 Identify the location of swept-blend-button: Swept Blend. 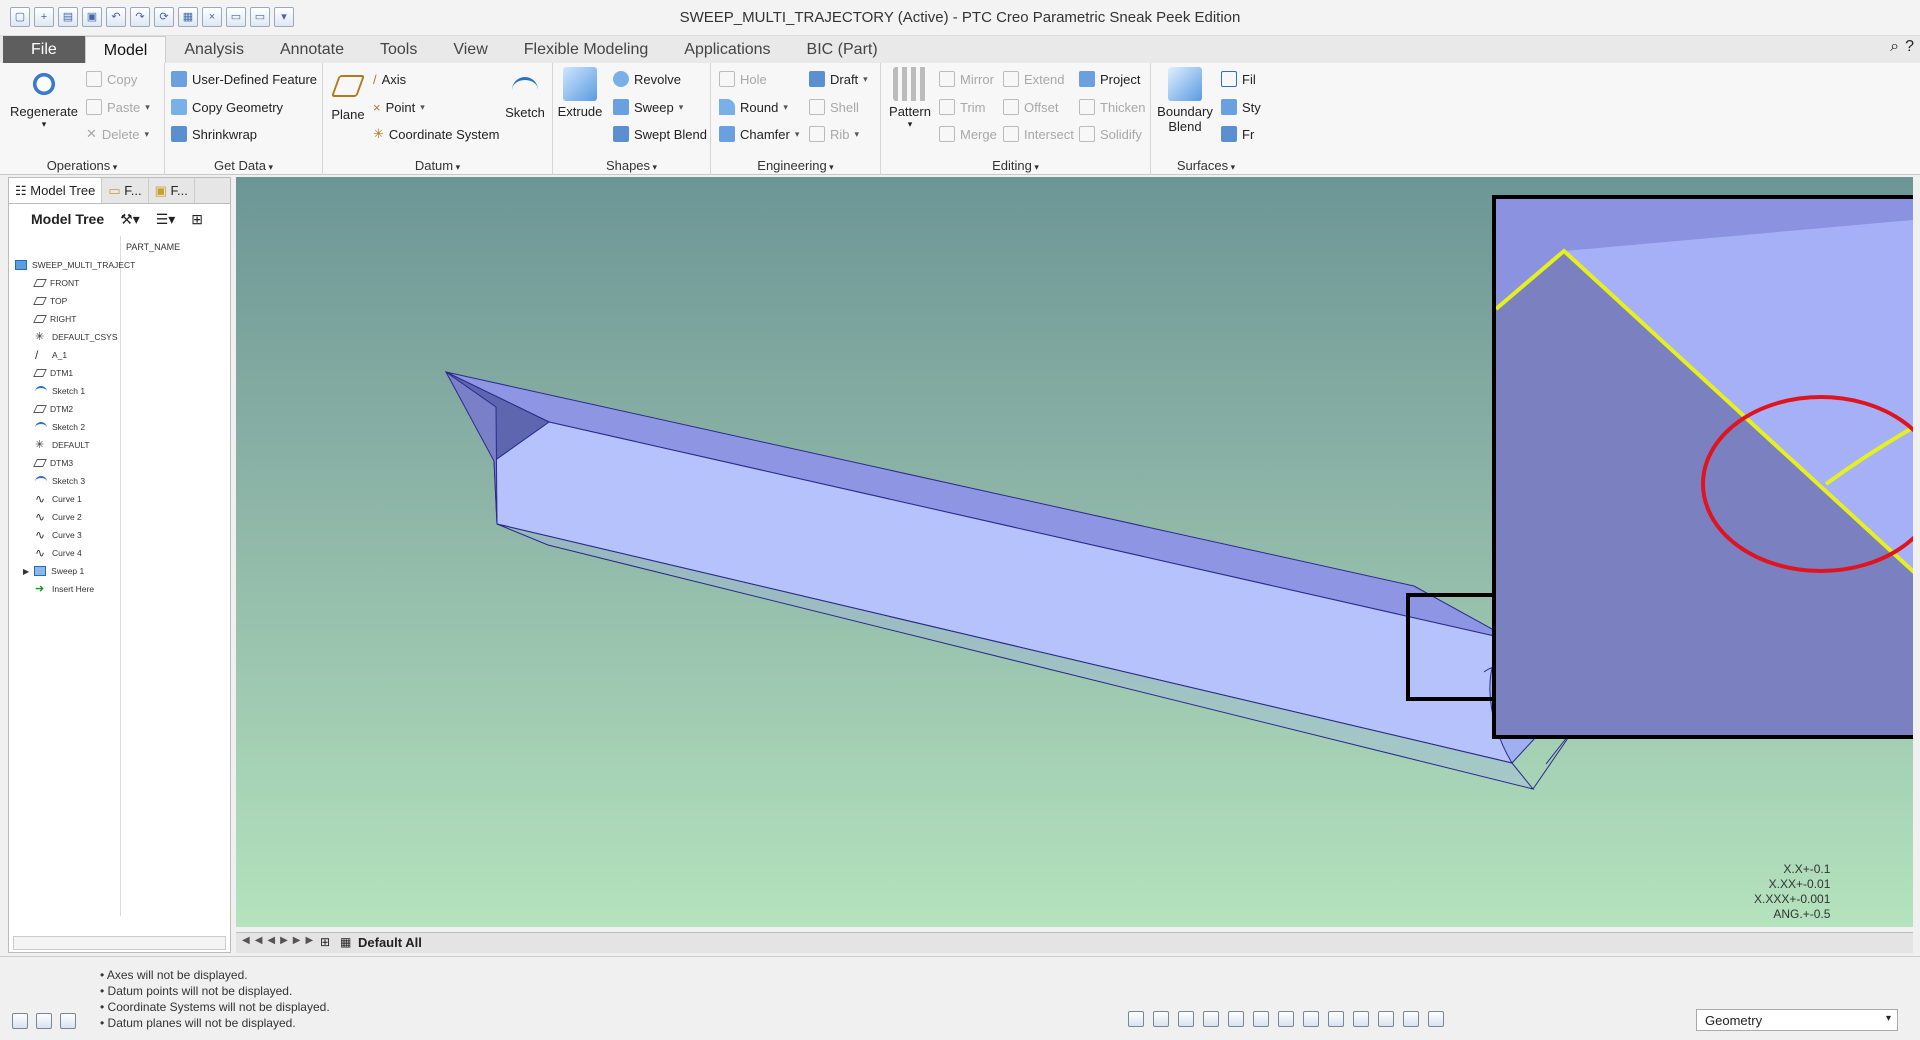
(660, 134).